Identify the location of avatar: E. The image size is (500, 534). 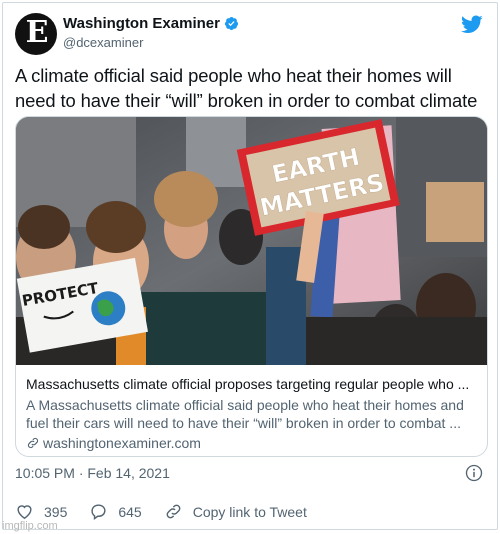
(36, 34).